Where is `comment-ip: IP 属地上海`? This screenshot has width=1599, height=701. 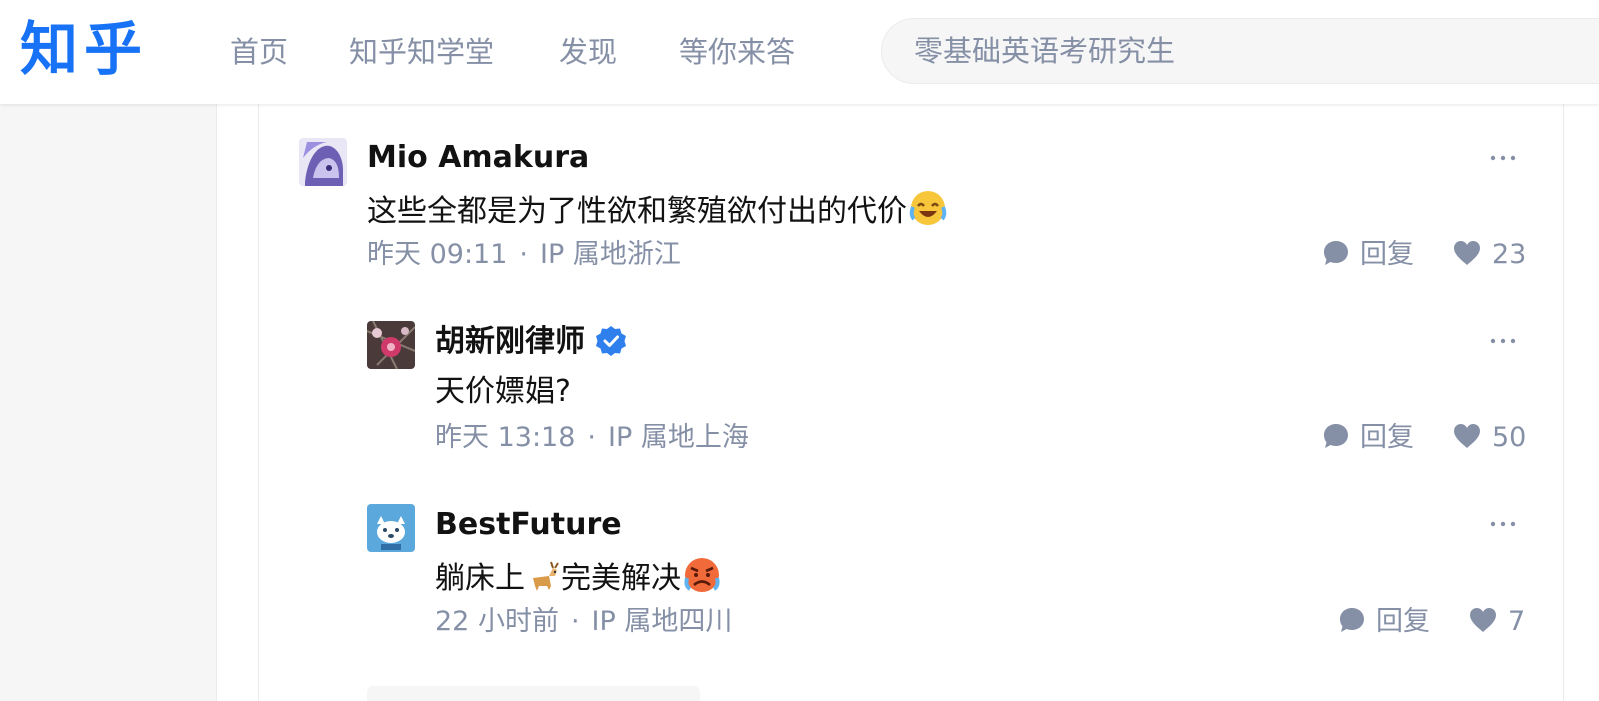 comment-ip: IP 属地上海 is located at coordinates (678, 437).